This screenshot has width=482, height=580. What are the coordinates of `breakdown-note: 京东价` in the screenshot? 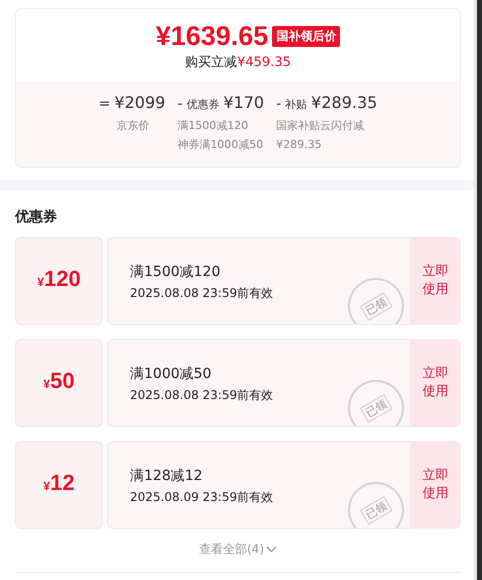 It's located at (133, 126).